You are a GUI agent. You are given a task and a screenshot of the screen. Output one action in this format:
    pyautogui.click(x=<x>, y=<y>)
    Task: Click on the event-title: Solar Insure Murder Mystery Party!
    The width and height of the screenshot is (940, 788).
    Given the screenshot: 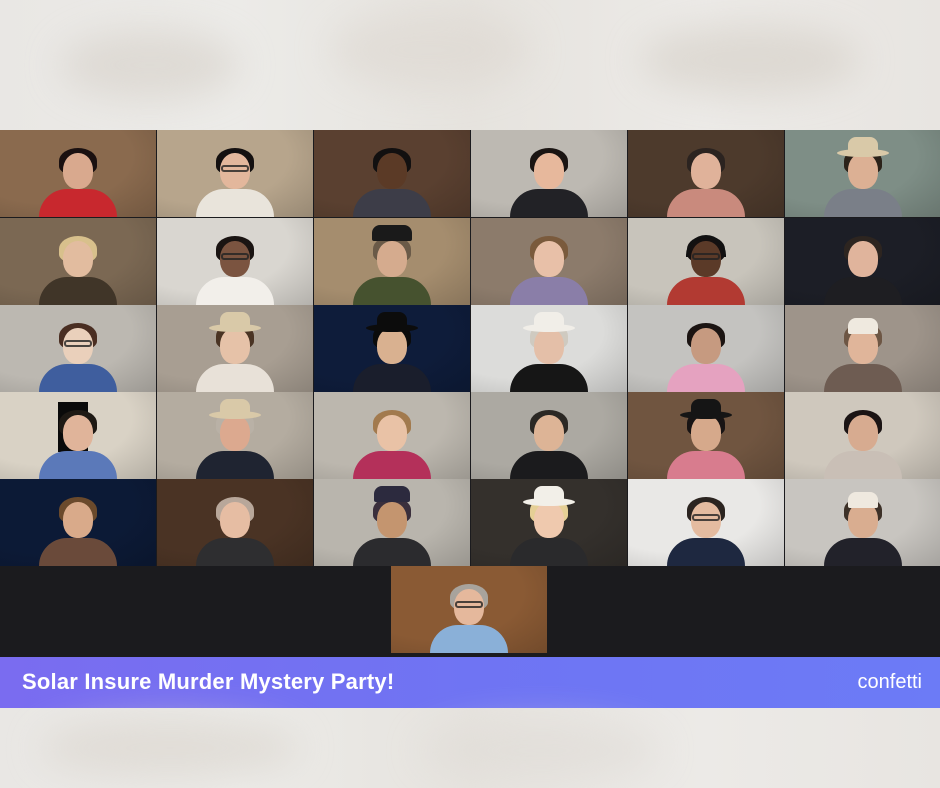 What is the action you would take?
    pyautogui.click(x=208, y=681)
    